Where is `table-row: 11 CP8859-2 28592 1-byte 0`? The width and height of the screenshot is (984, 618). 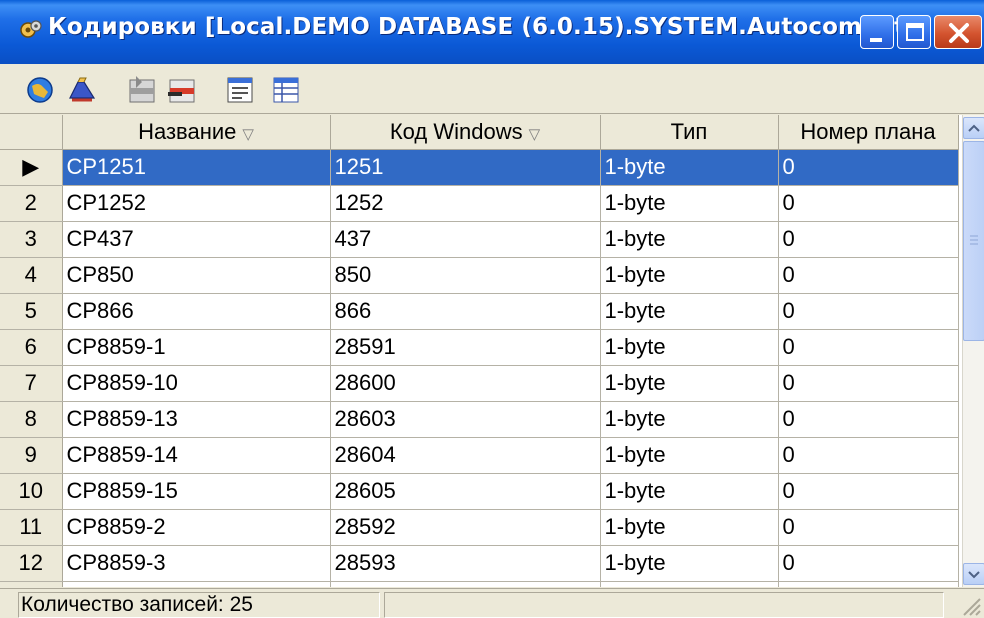 table-row: 11 CP8859-2 28592 1-byte 0 is located at coordinates (479, 527).